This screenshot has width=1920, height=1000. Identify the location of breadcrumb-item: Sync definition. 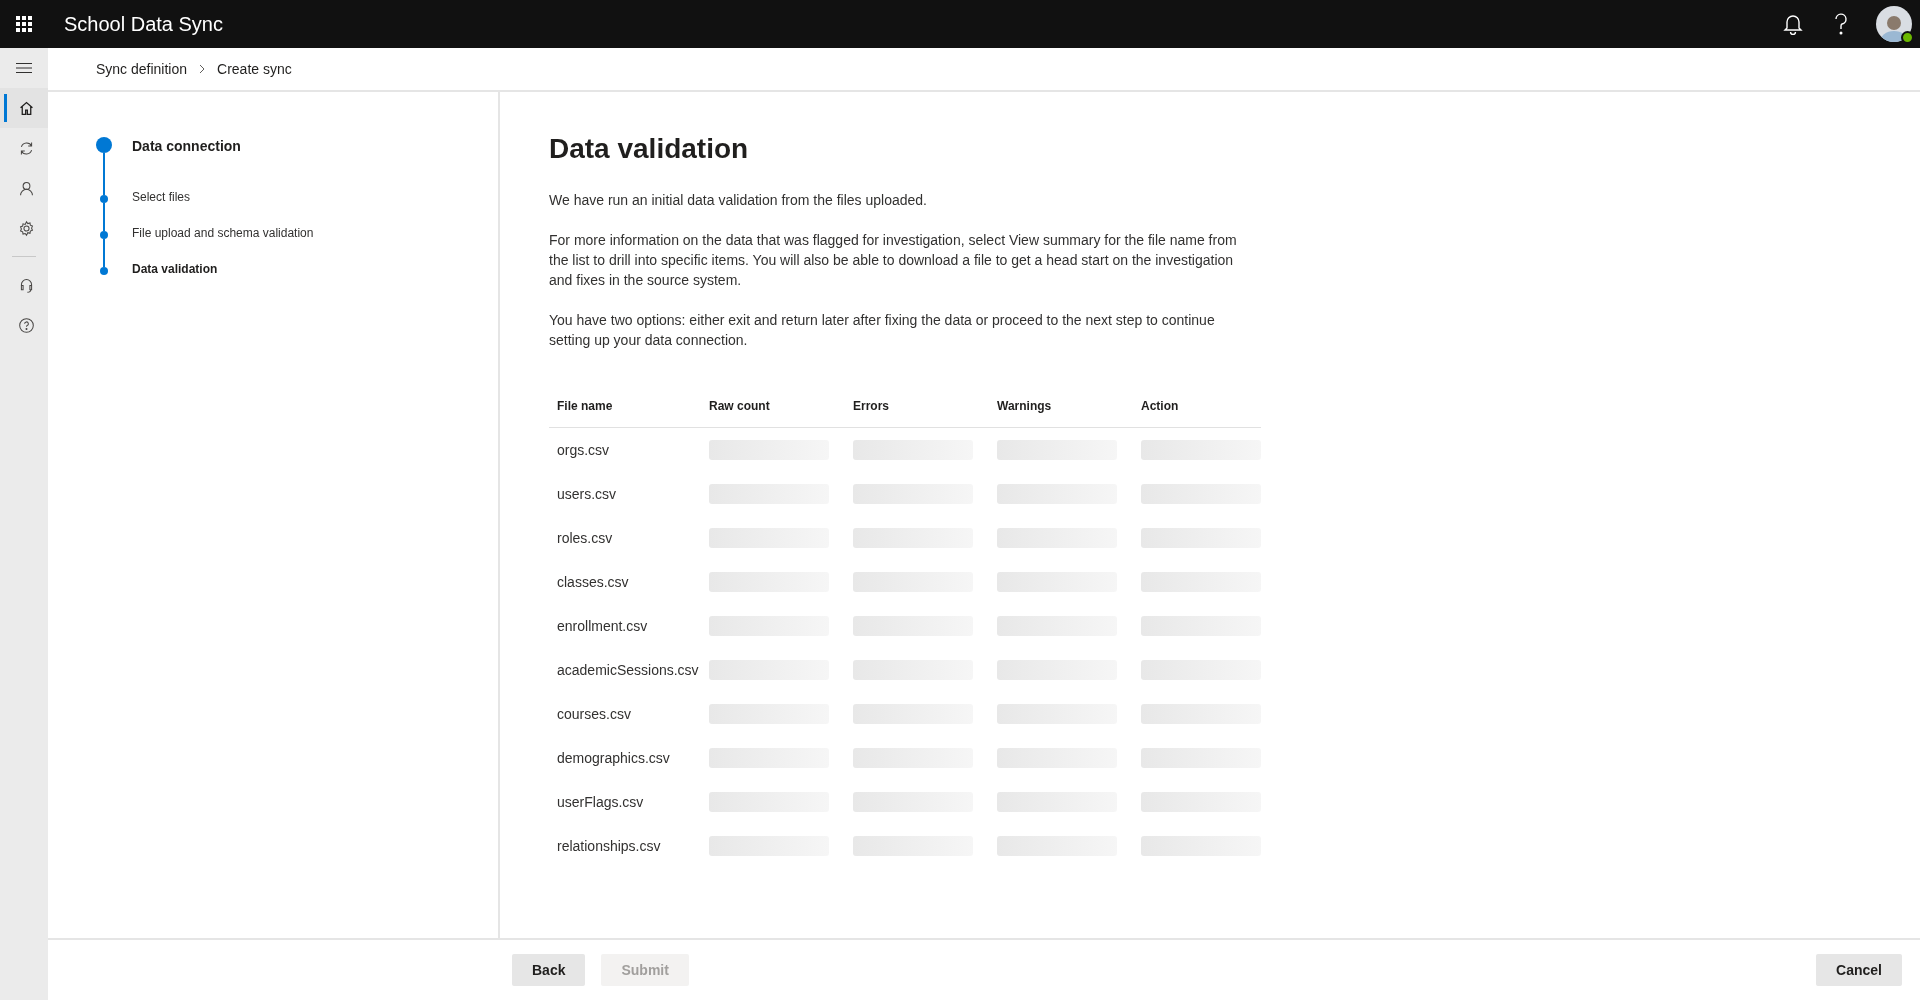
(142, 69).